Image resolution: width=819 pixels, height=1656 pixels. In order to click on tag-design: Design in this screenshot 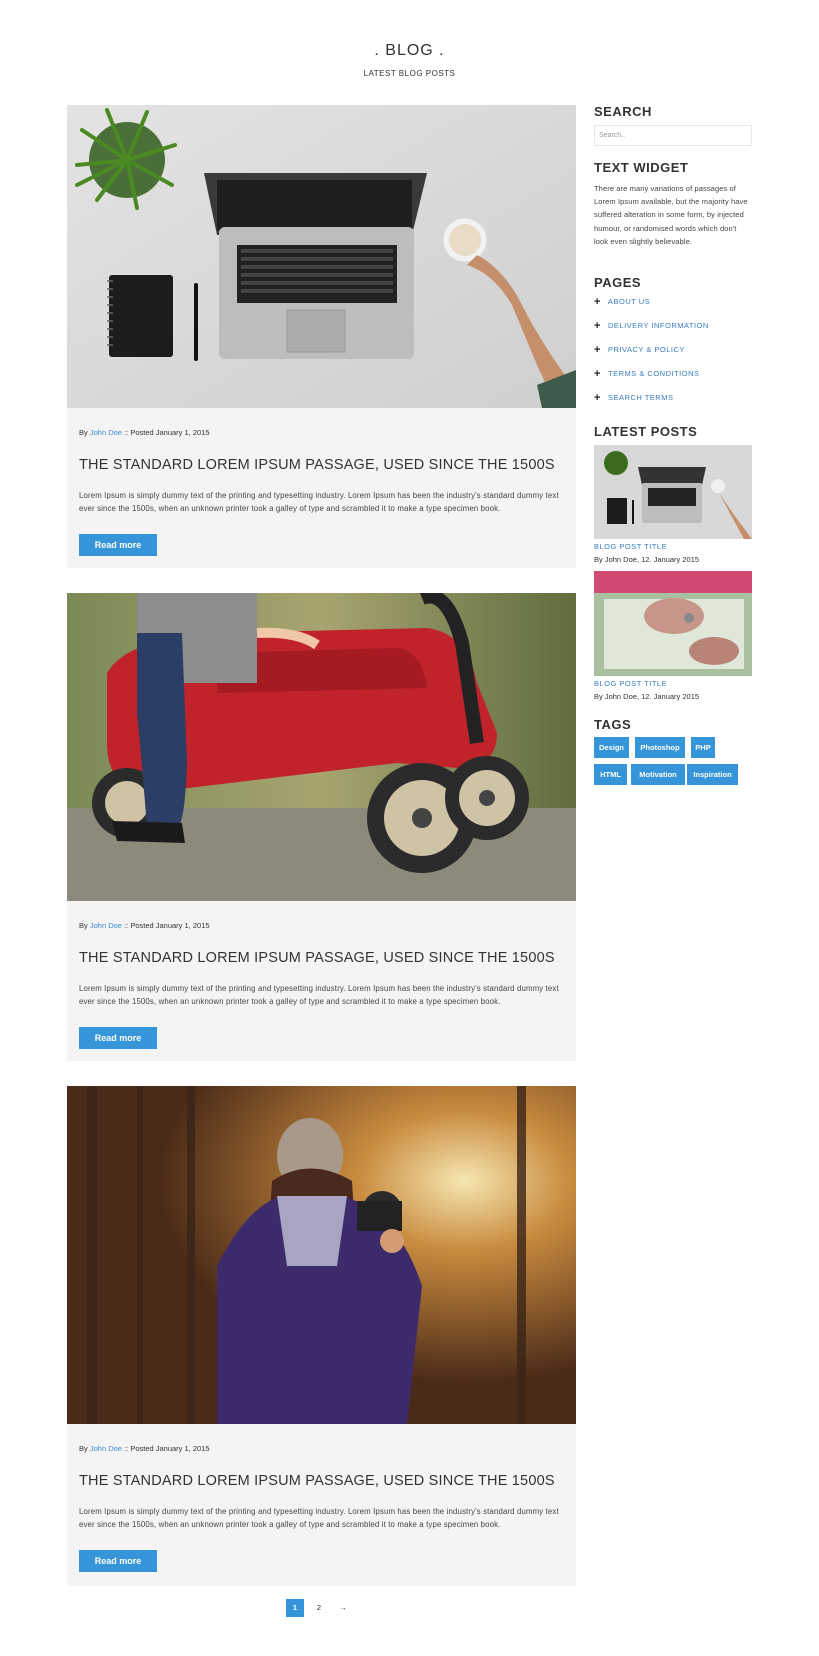, I will do `click(611, 747)`.